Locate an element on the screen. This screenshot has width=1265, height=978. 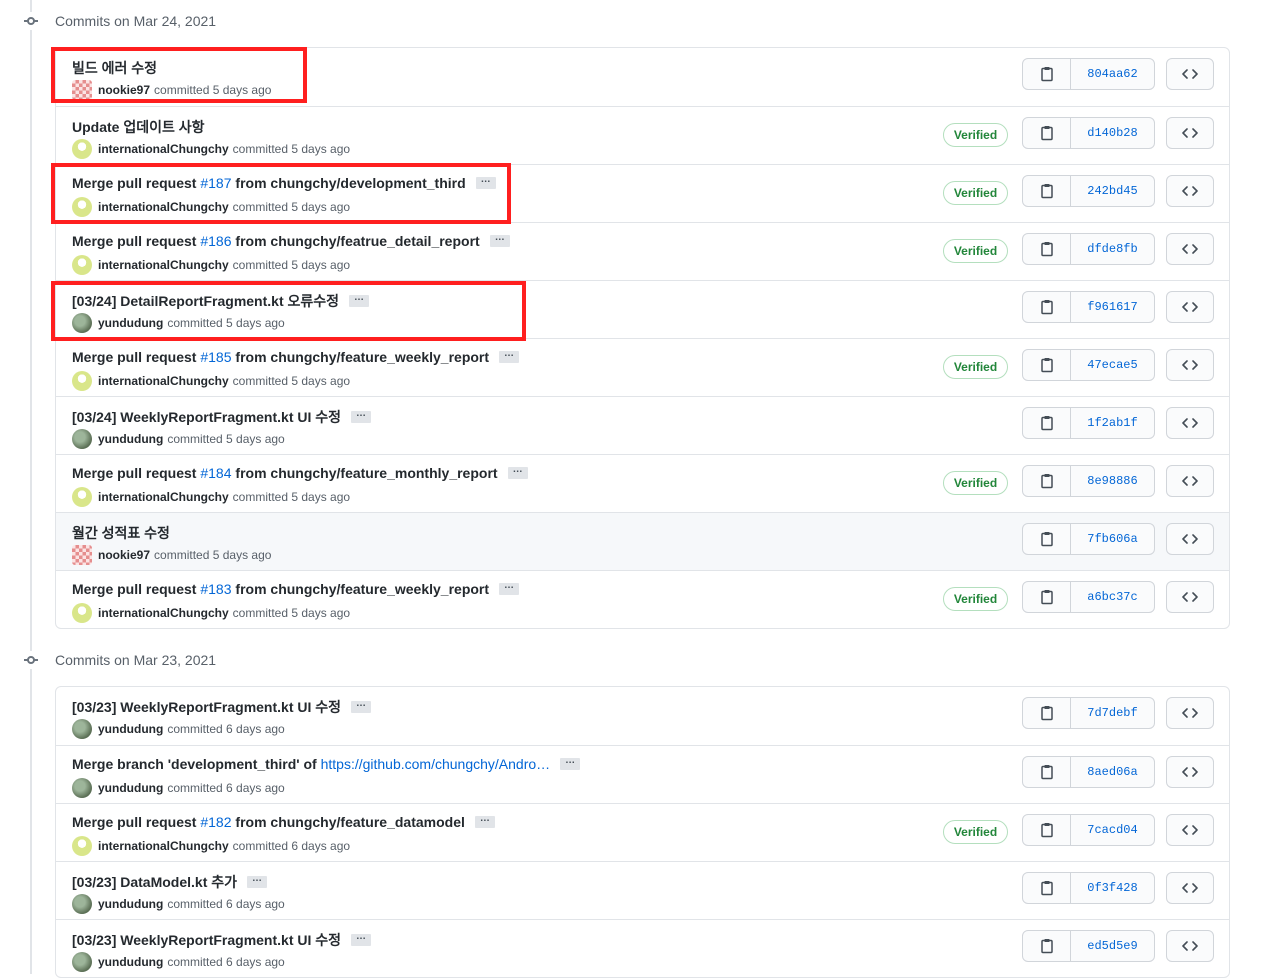
commit-sha-link: 0f3f428 is located at coordinates (1112, 888).